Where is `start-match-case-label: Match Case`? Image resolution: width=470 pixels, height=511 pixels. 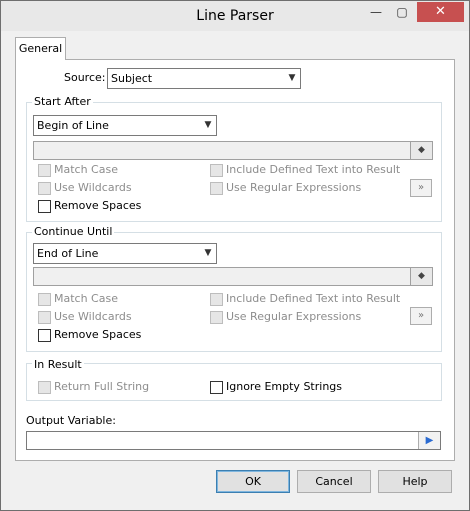
start-match-case-label: Match Case is located at coordinates (86, 169).